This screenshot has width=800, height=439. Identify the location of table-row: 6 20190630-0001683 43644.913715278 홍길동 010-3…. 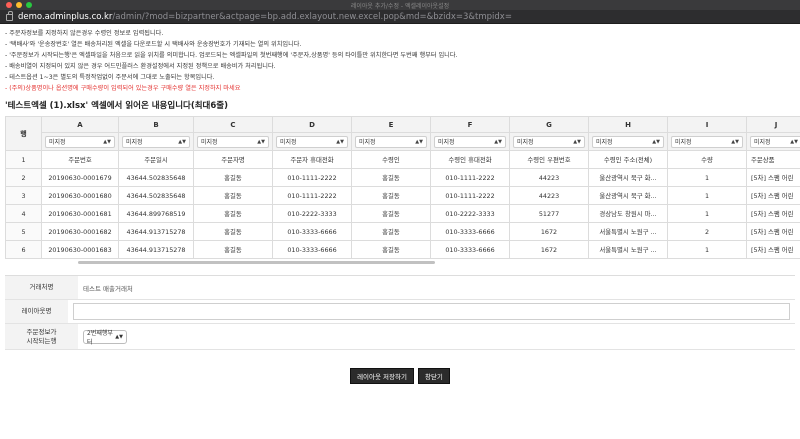
(402, 249).